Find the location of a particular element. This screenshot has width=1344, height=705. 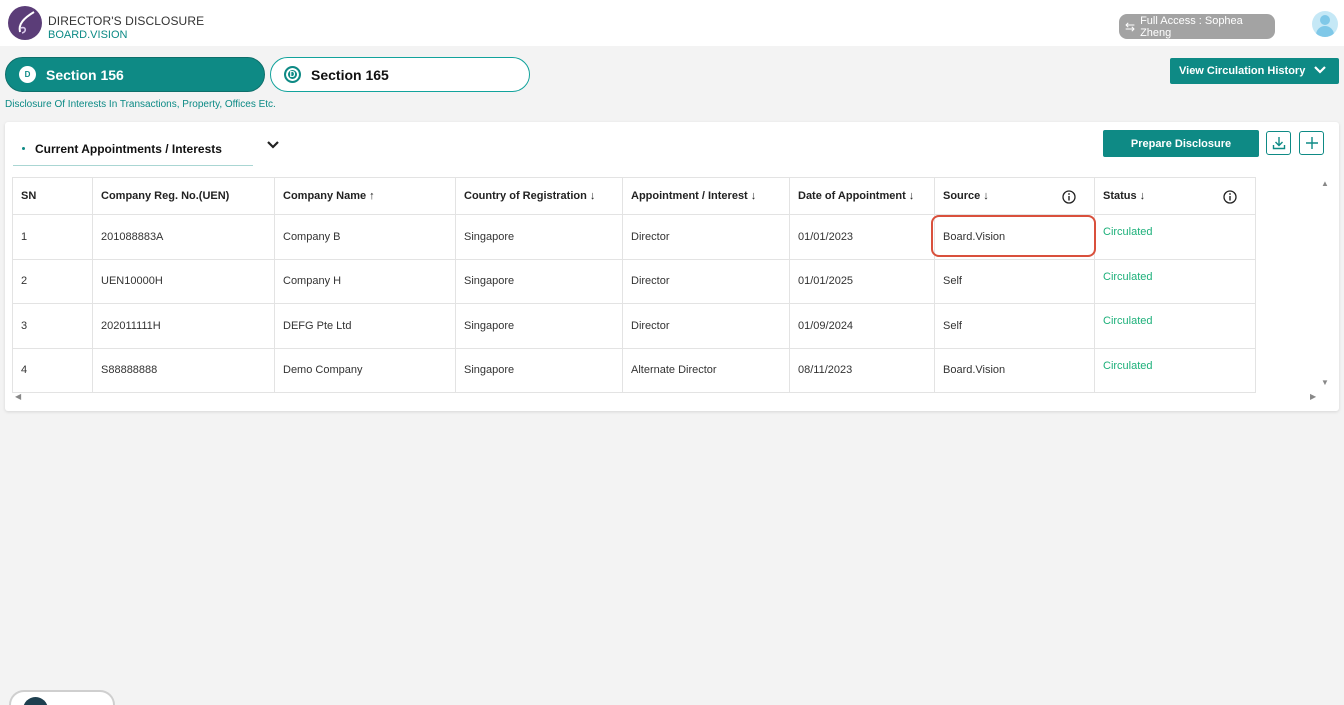

download-button is located at coordinates (1278, 143).